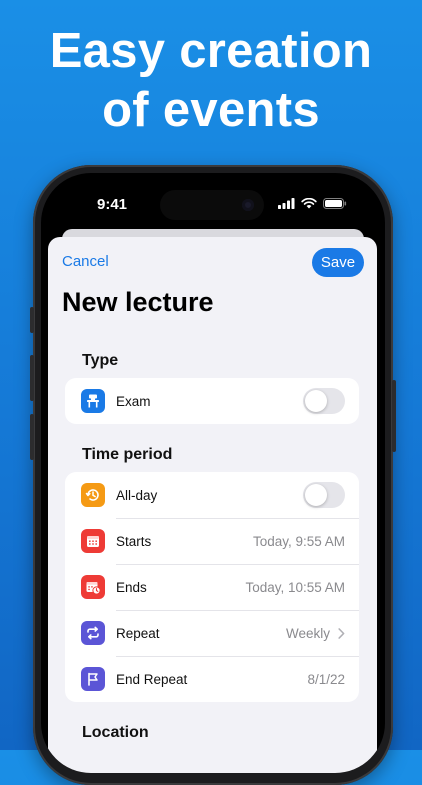  Describe the element at coordinates (133, 401) in the screenshot. I see `row-exam-label: Exam` at that location.